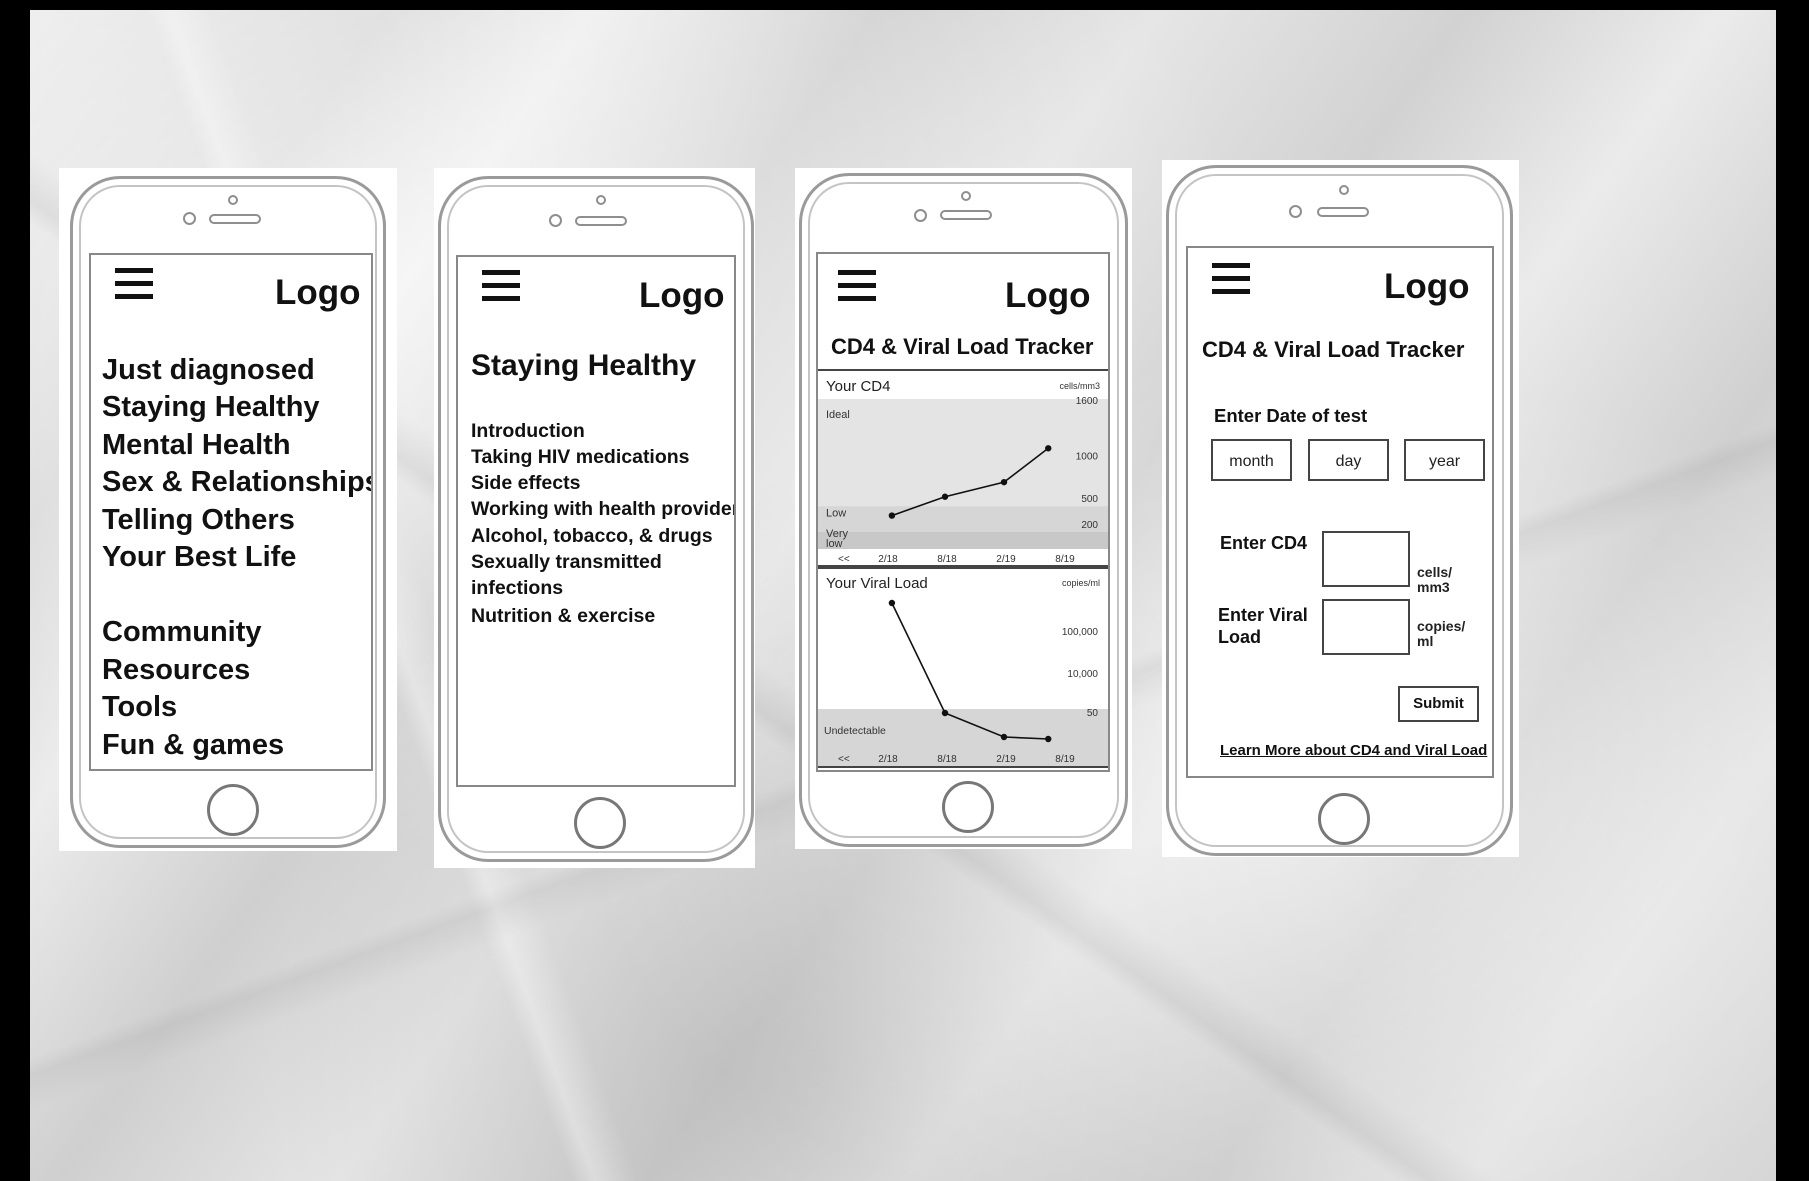  What do you see at coordinates (208, 370) in the screenshot?
I see `menu-item-just-diagnosed: Just diagnosed` at bounding box center [208, 370].